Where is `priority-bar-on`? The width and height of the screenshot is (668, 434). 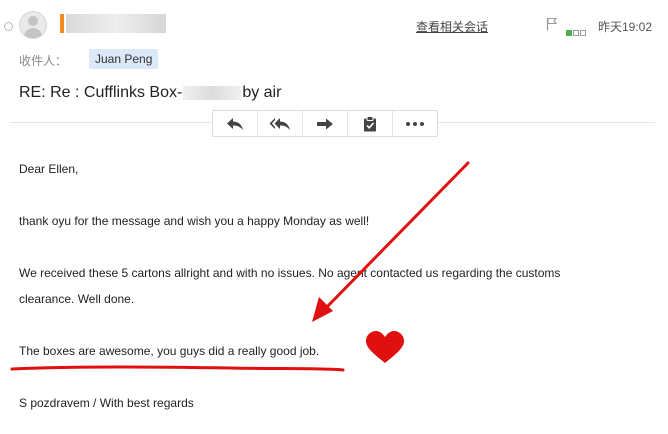
priority-bar-on is located at coordinates (569, 33).